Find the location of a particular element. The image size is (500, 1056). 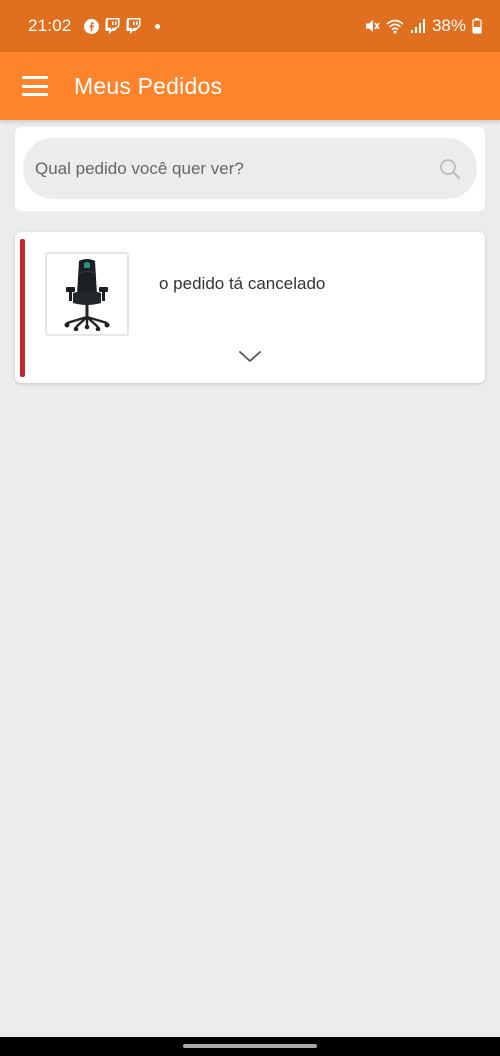

gaming-chair-icon is located at coordinates (87, 295).